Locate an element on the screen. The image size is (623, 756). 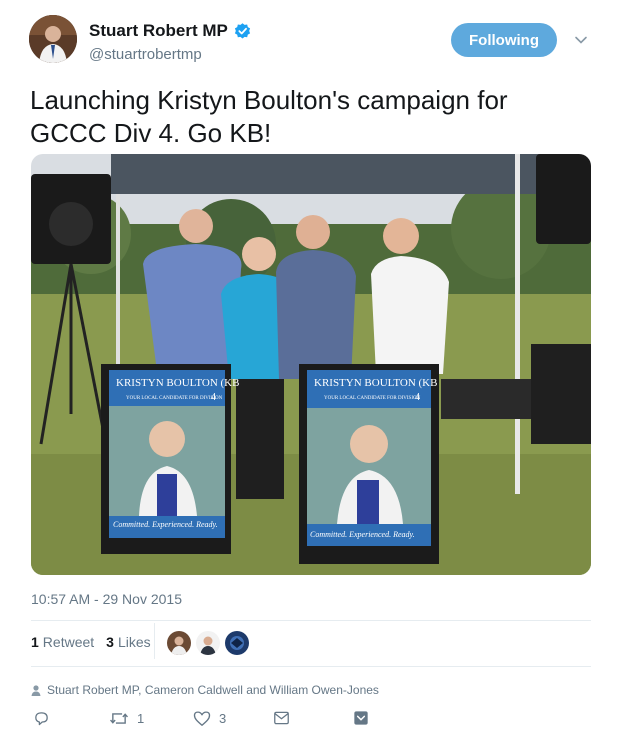
retweet-stat: 1 Retweet is located at coordinates (62, 642).